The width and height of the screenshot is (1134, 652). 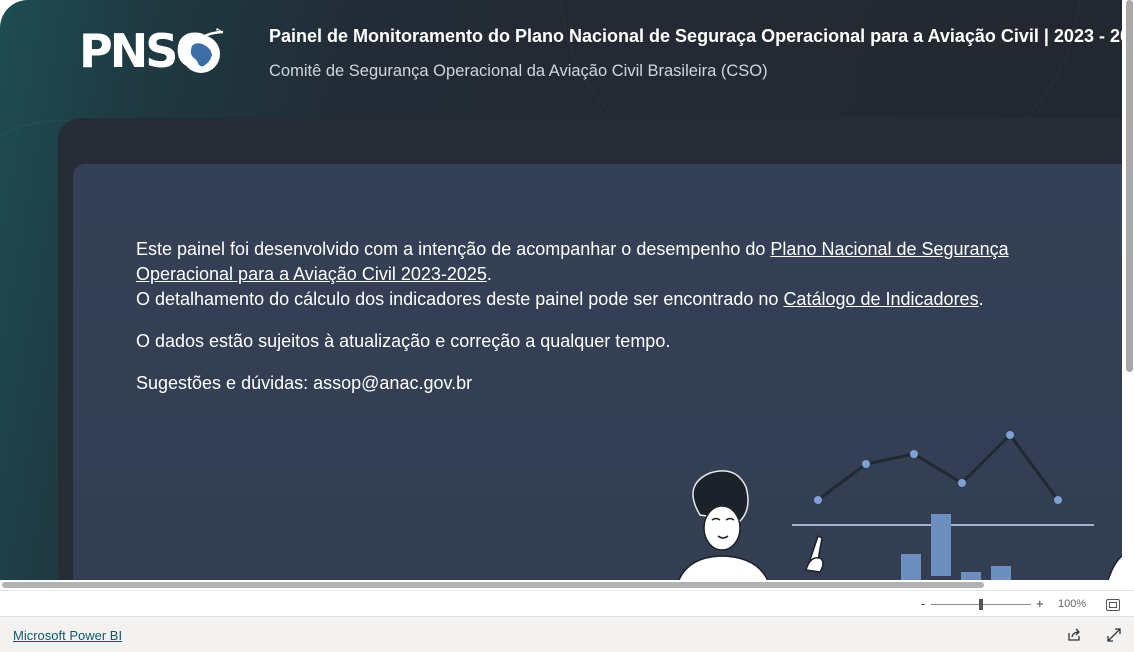 I want to click on fit-to-page-icon, so click(x=1113, y=605).